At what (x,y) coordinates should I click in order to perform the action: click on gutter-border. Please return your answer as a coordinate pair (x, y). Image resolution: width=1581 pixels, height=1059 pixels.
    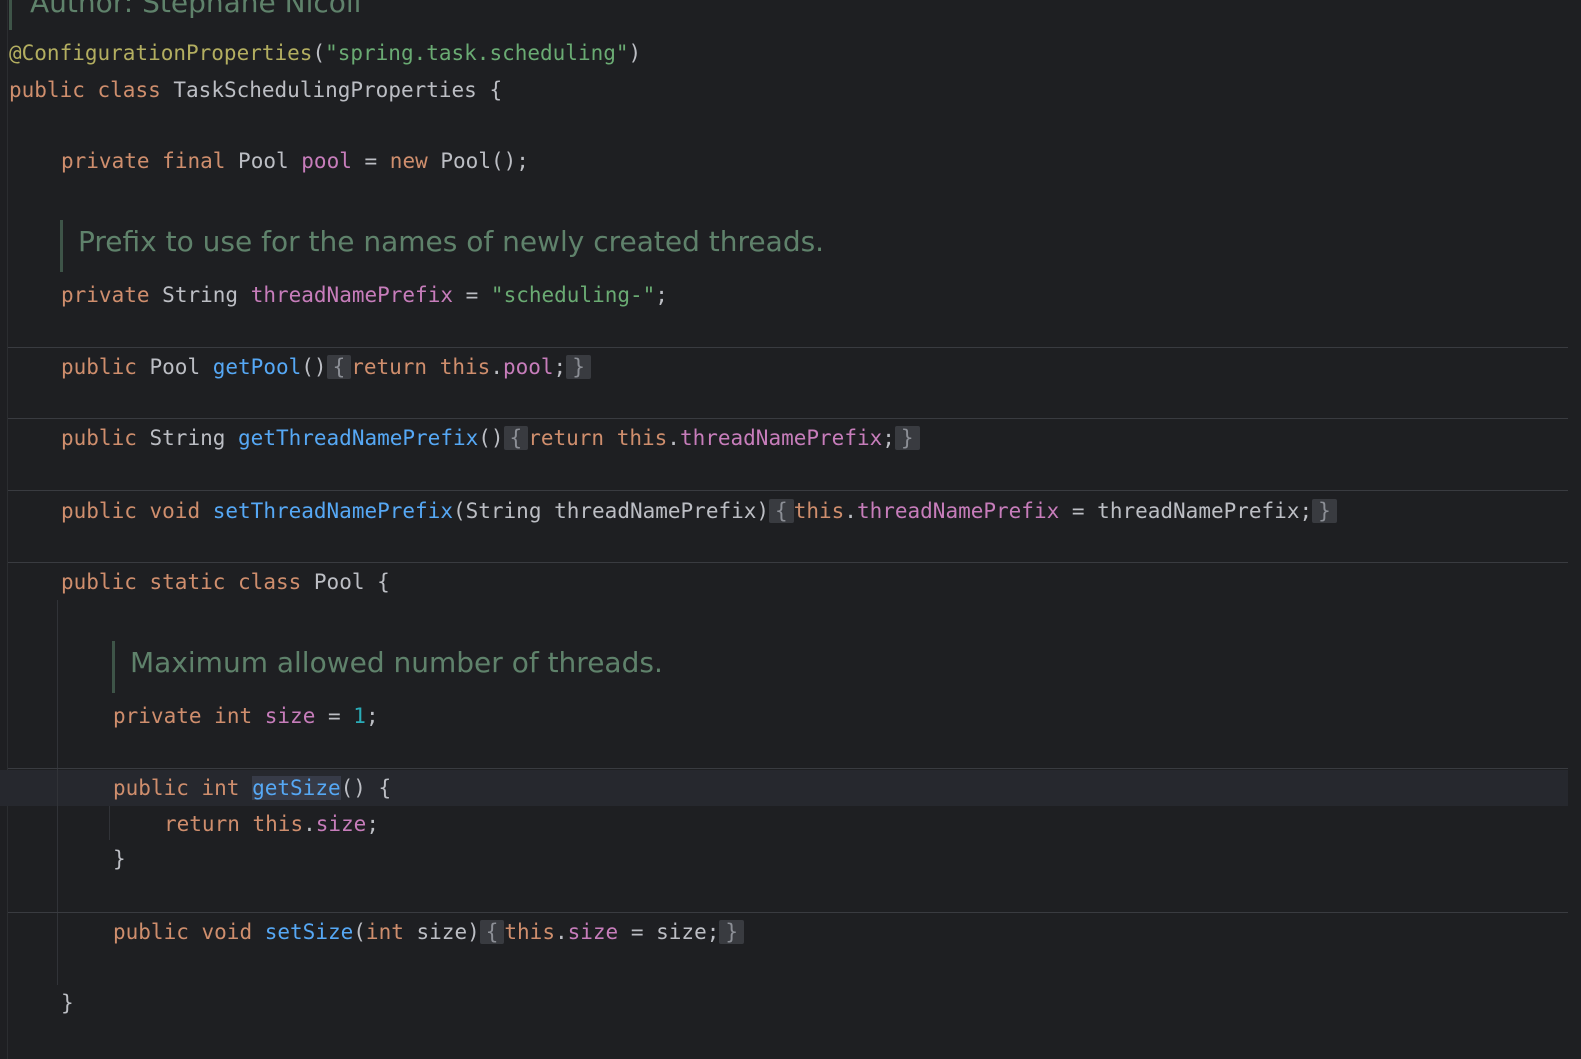
    Looking at the image, I should click on (7, 529).